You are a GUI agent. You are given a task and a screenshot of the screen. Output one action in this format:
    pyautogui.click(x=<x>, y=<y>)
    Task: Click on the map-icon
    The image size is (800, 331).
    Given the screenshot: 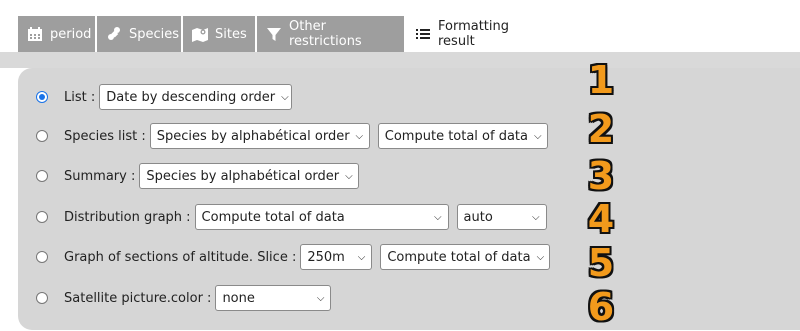 What is the action you would take?
    pyautogui.click(x=200, y=34)
    